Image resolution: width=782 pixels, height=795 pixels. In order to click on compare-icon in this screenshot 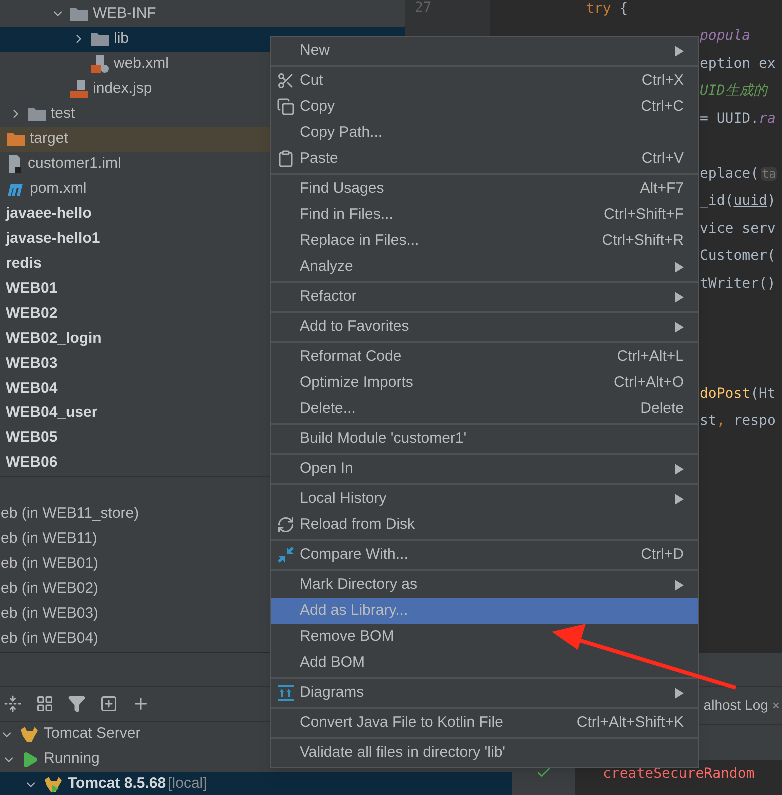, I will do `click(285, 555)`.